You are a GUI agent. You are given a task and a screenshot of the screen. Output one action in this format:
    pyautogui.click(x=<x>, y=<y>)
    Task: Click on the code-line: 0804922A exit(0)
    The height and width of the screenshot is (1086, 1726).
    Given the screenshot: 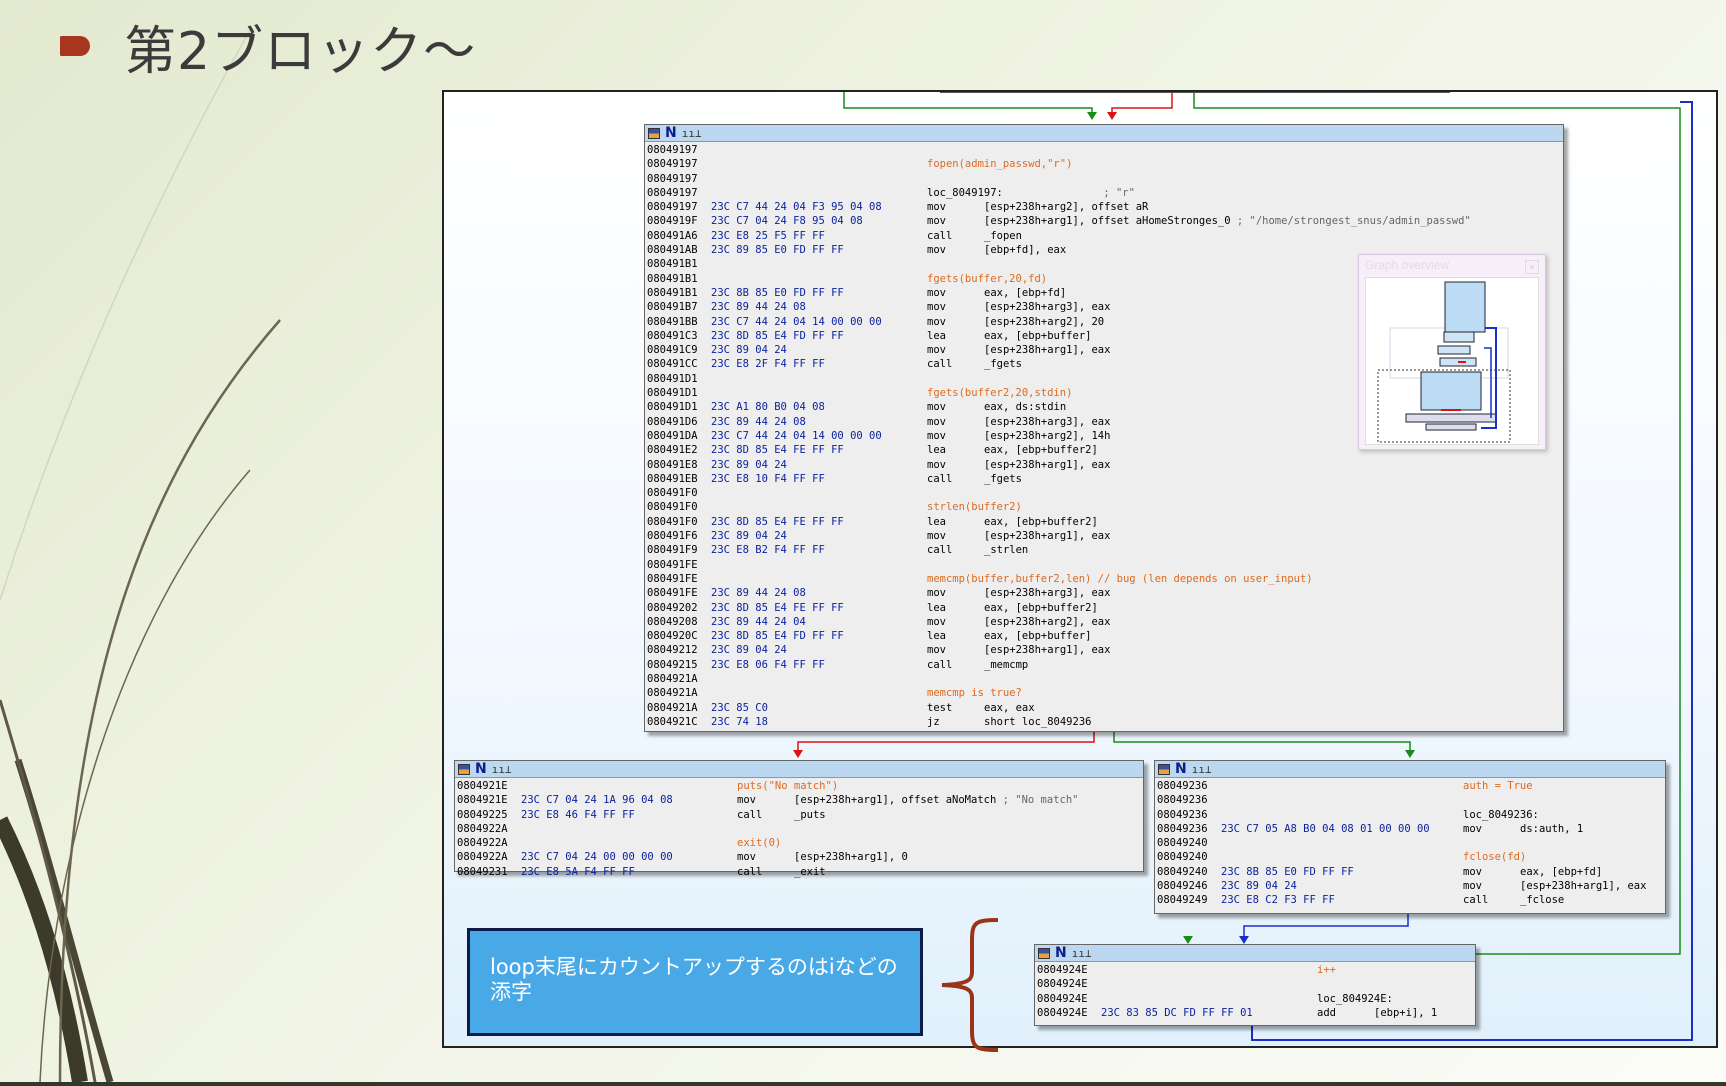 What is the action you would take?
    pyautogui.click(x=800, y=843)
    